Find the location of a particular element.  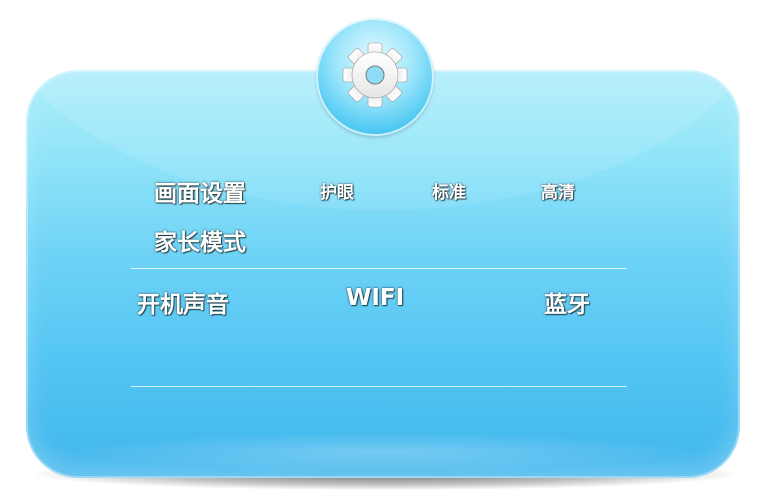

gear-icon is located at coordinates (375, 75).